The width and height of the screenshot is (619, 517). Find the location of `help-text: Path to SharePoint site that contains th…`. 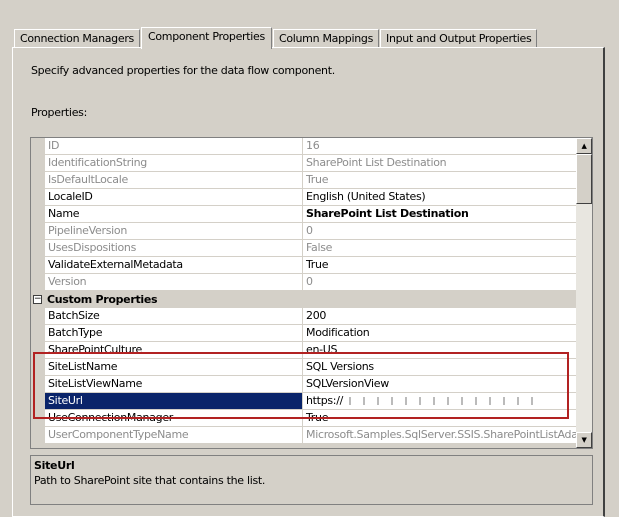

help-text: Path to SharePoint site that contains th… is located at coordinates (150, 480).